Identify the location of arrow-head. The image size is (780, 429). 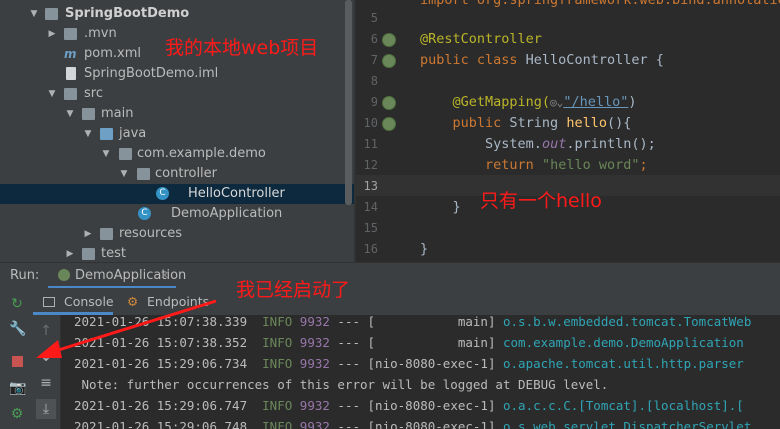
(49, 349).